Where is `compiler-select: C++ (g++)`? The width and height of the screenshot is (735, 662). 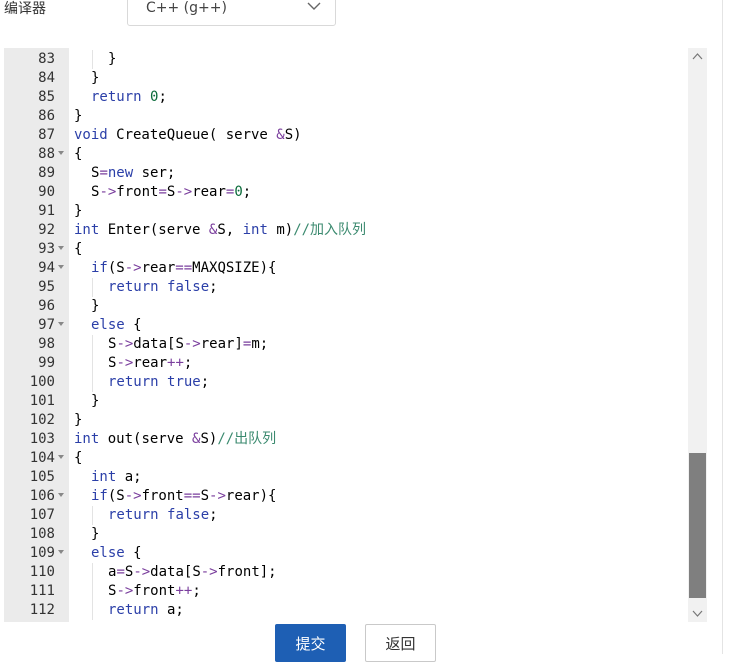
compiler-select: C++ (g++) is located at coordinates (231, 13).